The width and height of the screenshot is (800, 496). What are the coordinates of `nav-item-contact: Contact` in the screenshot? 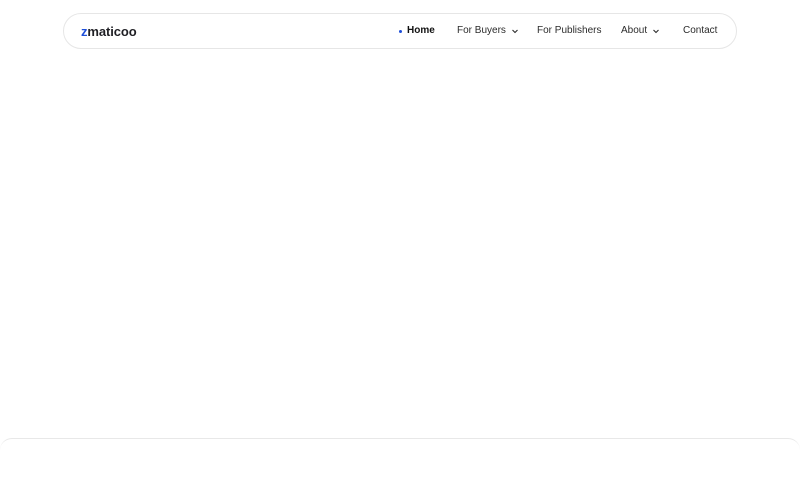 It's located at (700, 31).